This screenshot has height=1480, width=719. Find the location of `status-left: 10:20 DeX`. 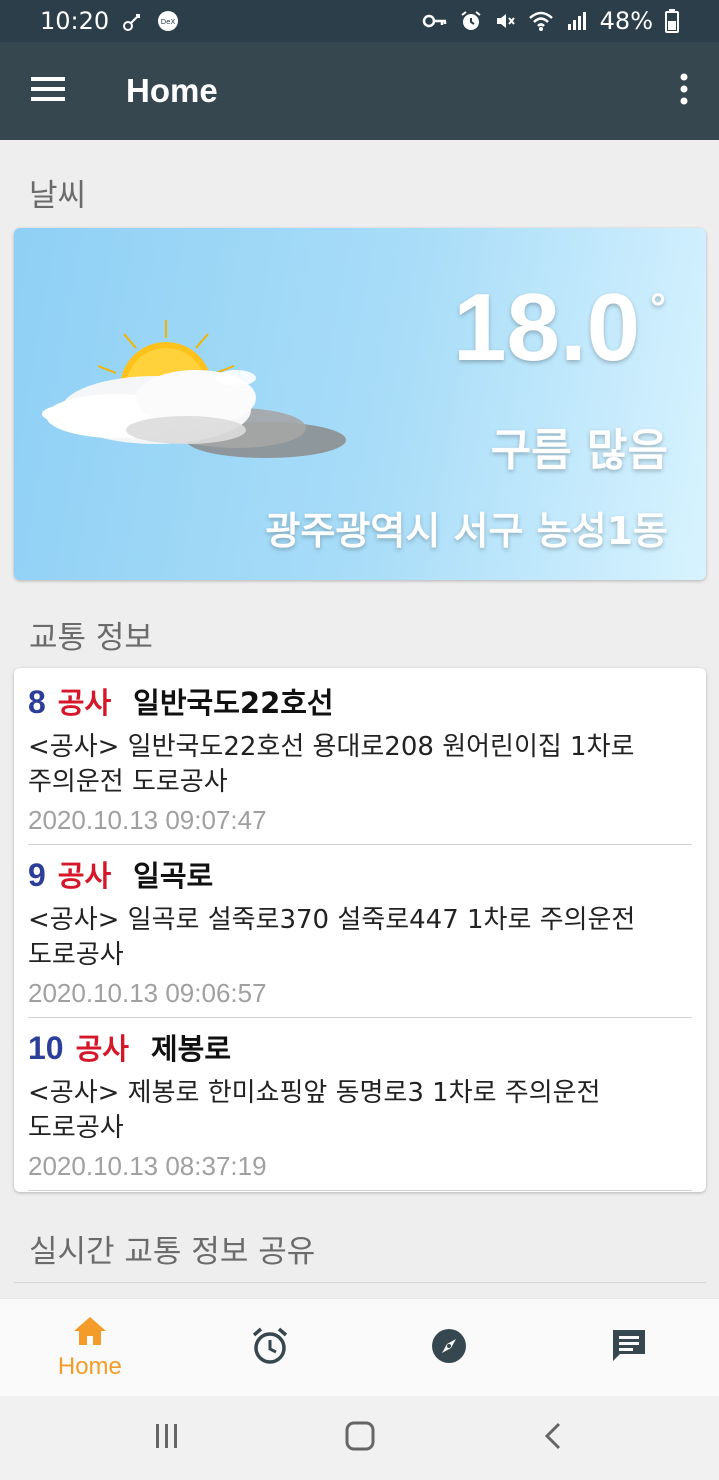

status-left: 10:20 DeX is located at coordinates (109, 21).